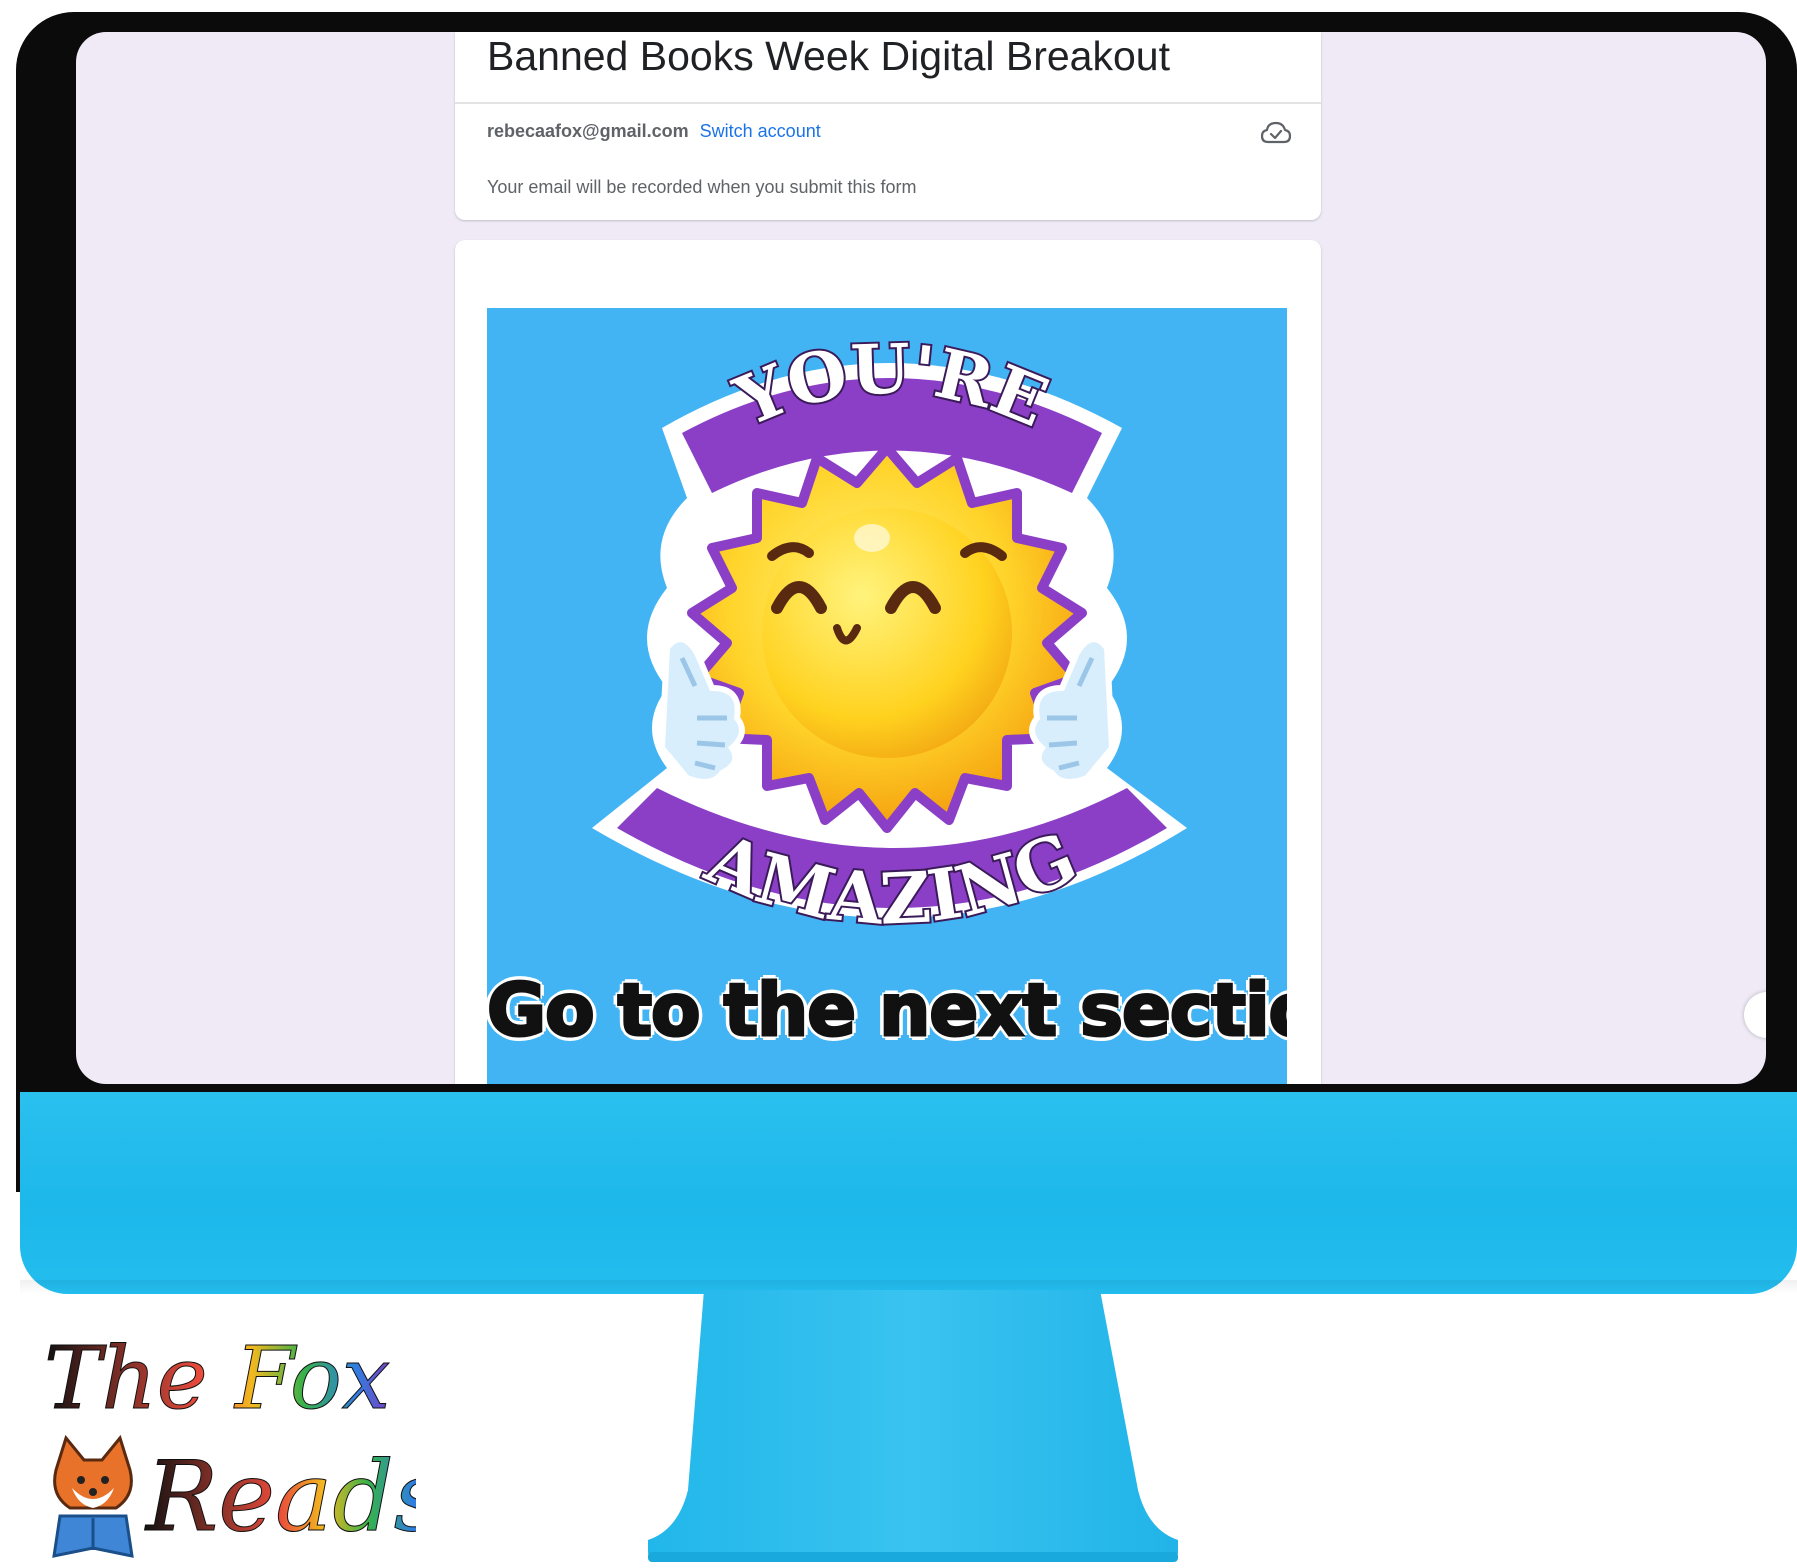  What do you see at coordinates (760, 131) in the screenshot?
I see `switch-account-link: Switch account` at bounding box center [760, 131].